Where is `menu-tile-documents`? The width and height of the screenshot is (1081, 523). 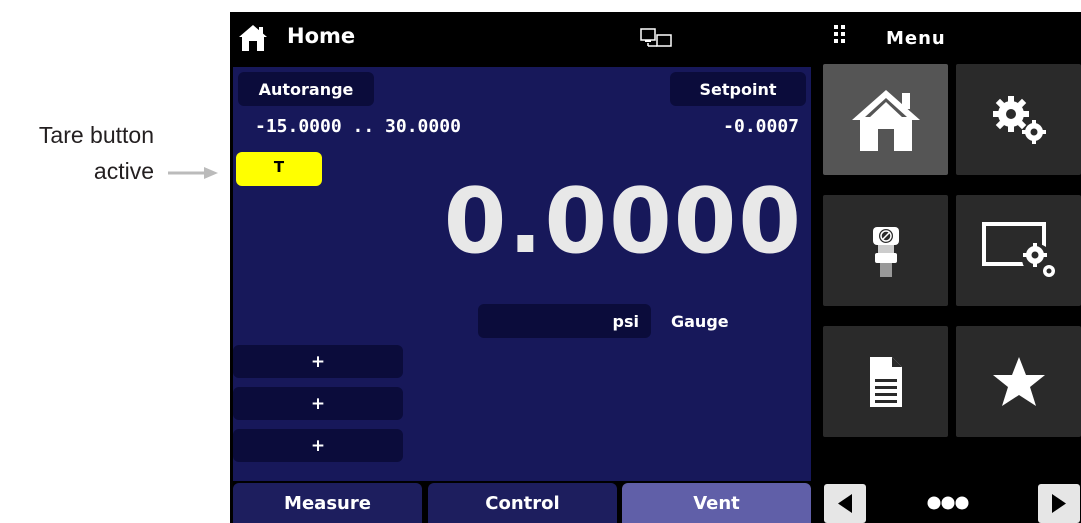 menu-tile-documents is located at coordinates (885, 381).